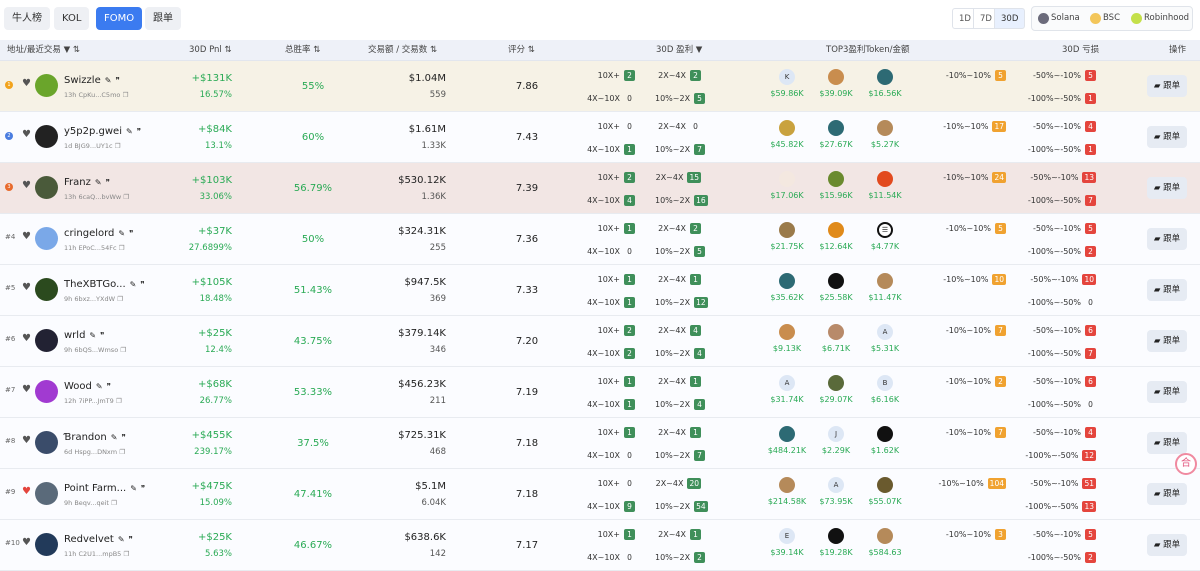  I want to click on top-token: $1.62K, so click(885, 440).